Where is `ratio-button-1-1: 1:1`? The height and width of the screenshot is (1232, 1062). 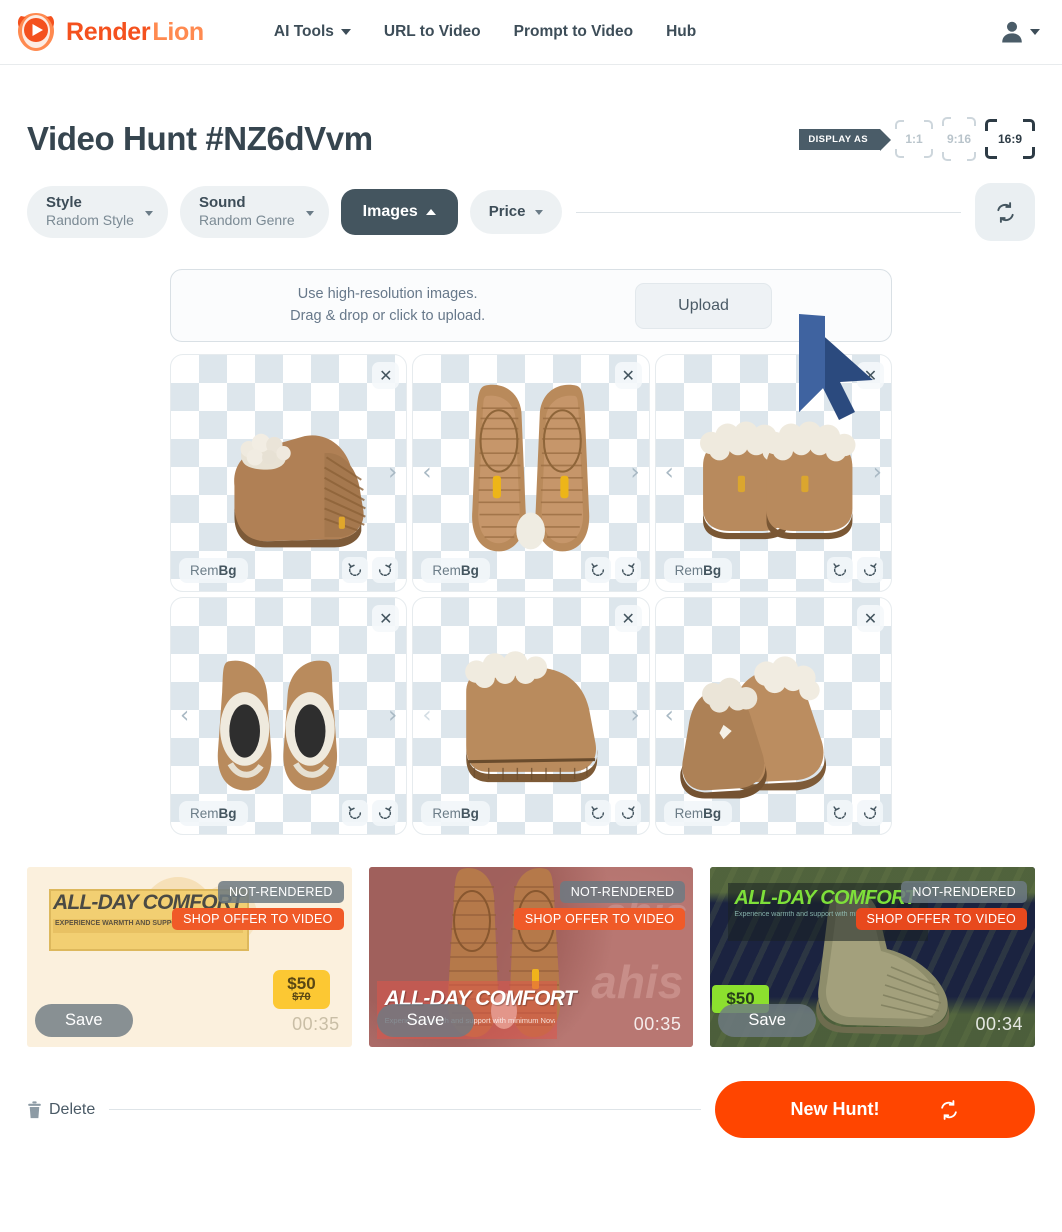
ratio-button-1-1: 1:1 is located at coordinates (914, 139).